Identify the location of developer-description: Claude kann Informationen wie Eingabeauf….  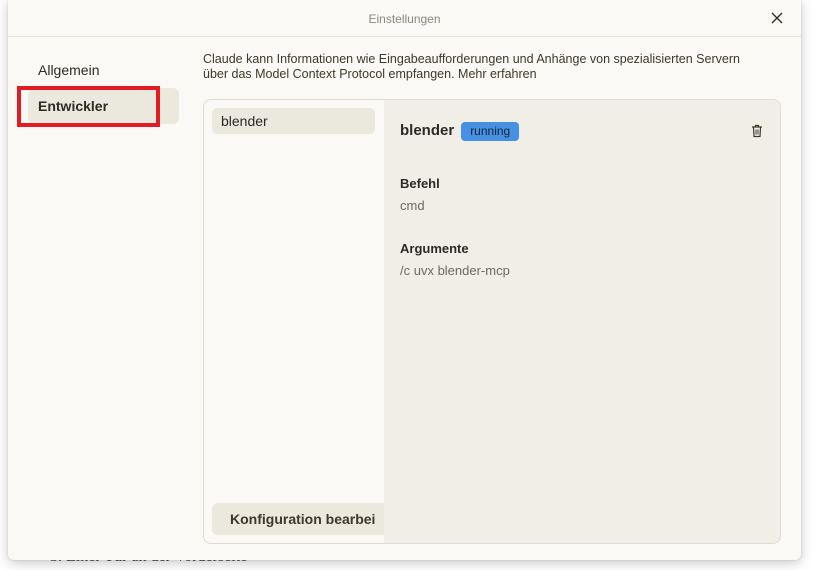
(471, 67).